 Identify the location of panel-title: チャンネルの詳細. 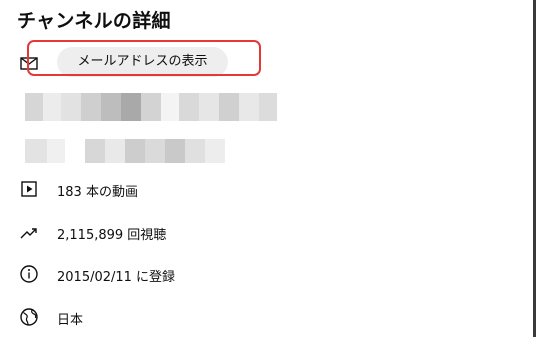
(94, 21).